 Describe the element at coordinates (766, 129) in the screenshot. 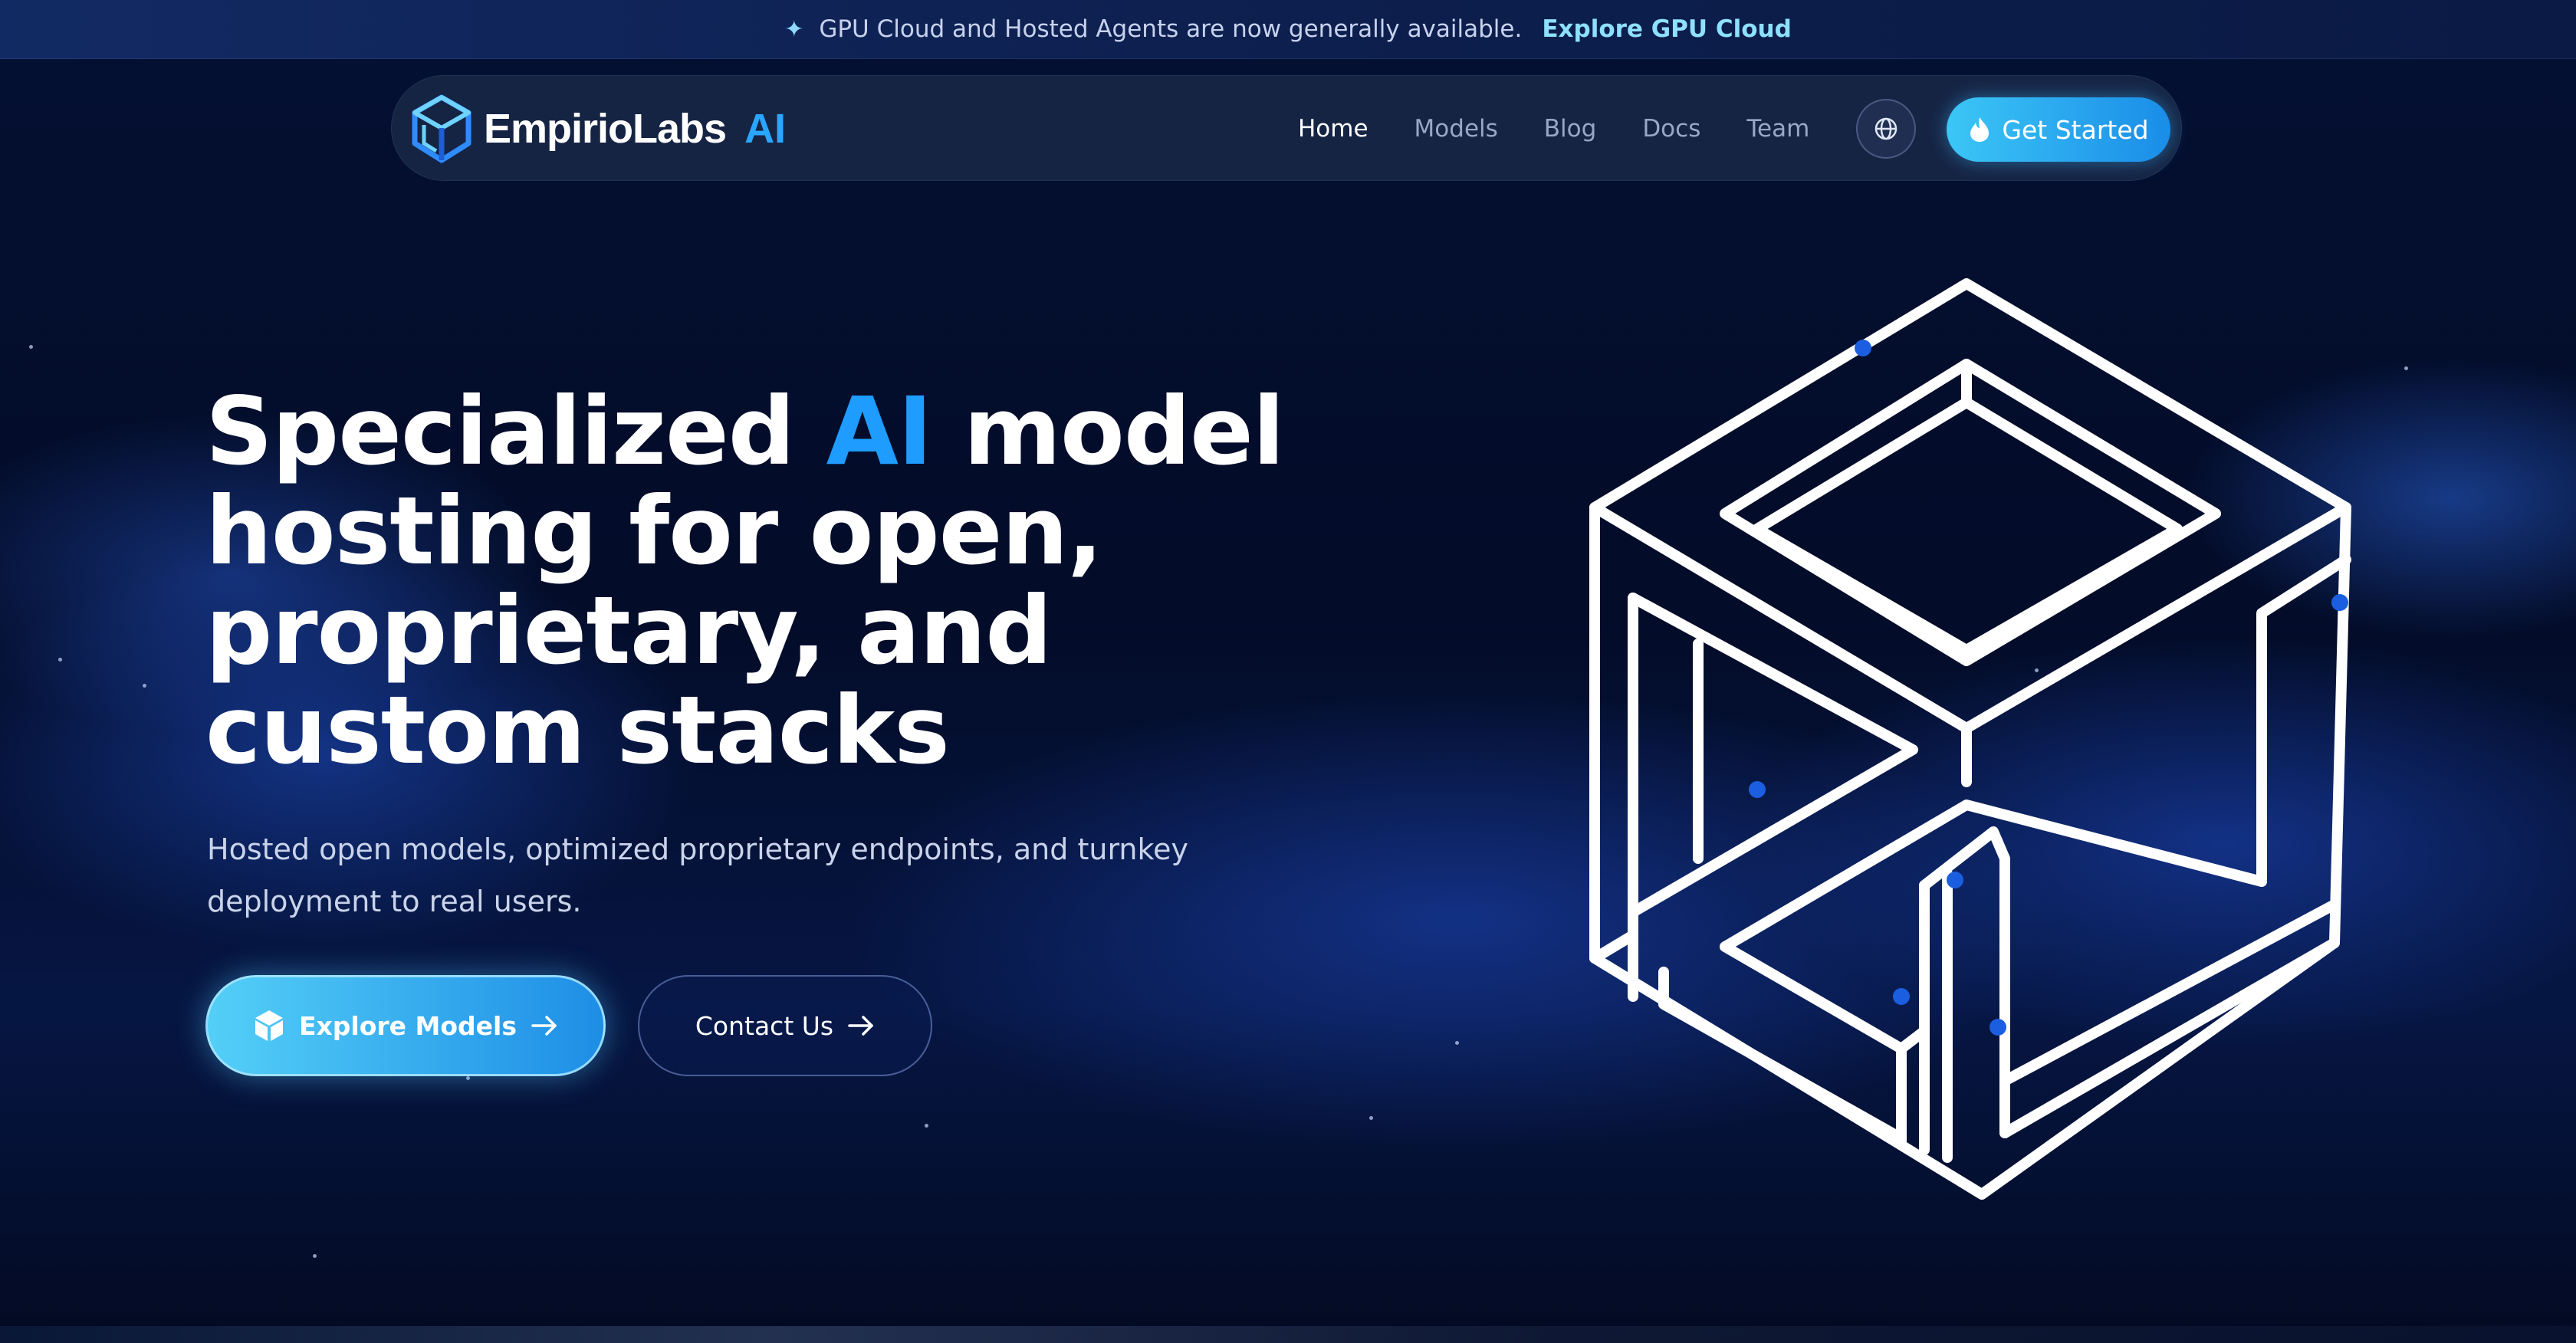

I see `brand-suffix: AI` at that location.